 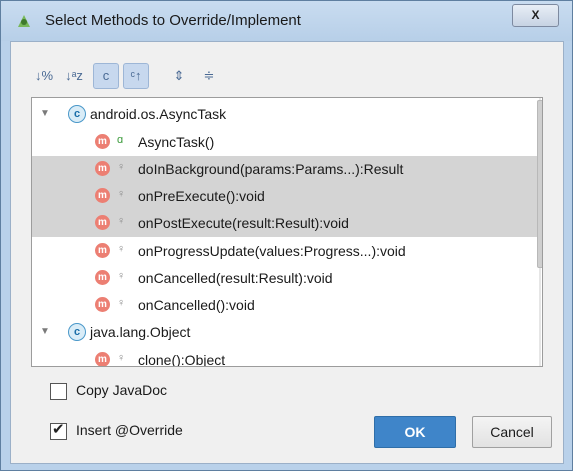 I want to click on copy-javadoc-label: Copy JavaDoc, so click(x=121, y=390).